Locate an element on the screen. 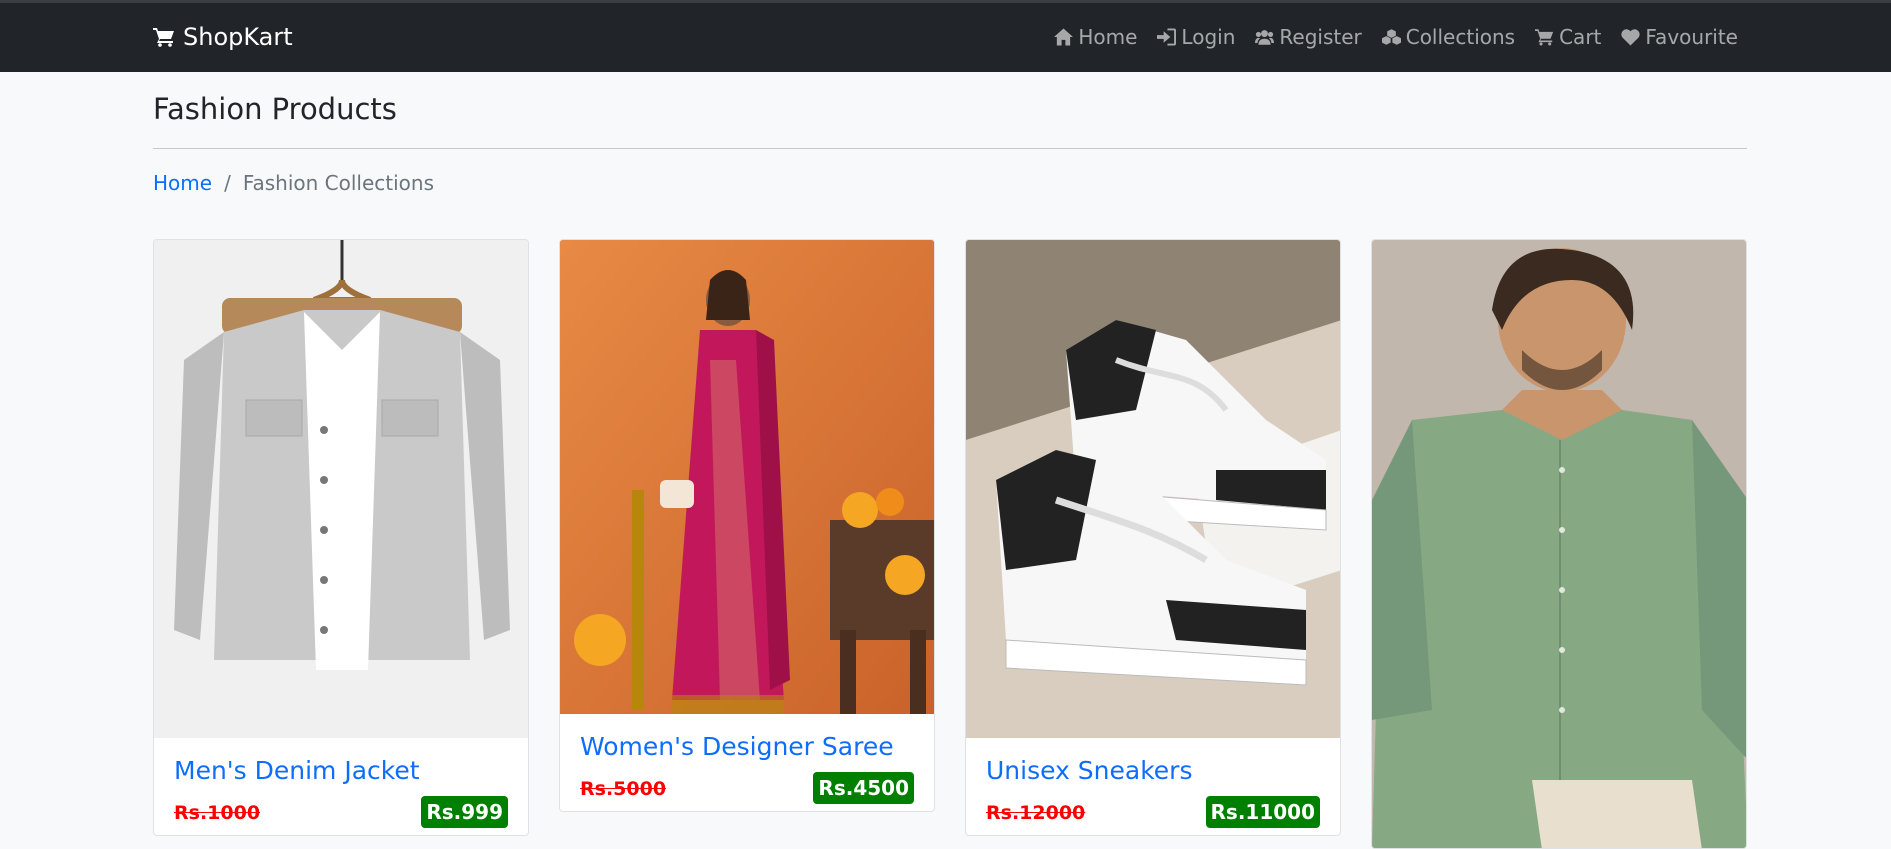 The height and width of the screenshot is (849, 1891). product-original-price: Rs.1000 is located at coordinates (217, 813).